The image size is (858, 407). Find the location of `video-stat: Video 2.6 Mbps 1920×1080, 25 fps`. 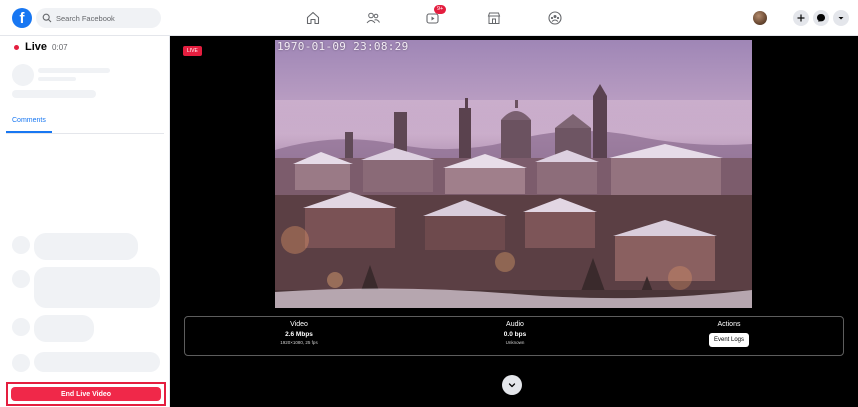

video-stat: Video 2.6 Mbps 1920×1080, 25 fps is located at coordinates (299, 333).